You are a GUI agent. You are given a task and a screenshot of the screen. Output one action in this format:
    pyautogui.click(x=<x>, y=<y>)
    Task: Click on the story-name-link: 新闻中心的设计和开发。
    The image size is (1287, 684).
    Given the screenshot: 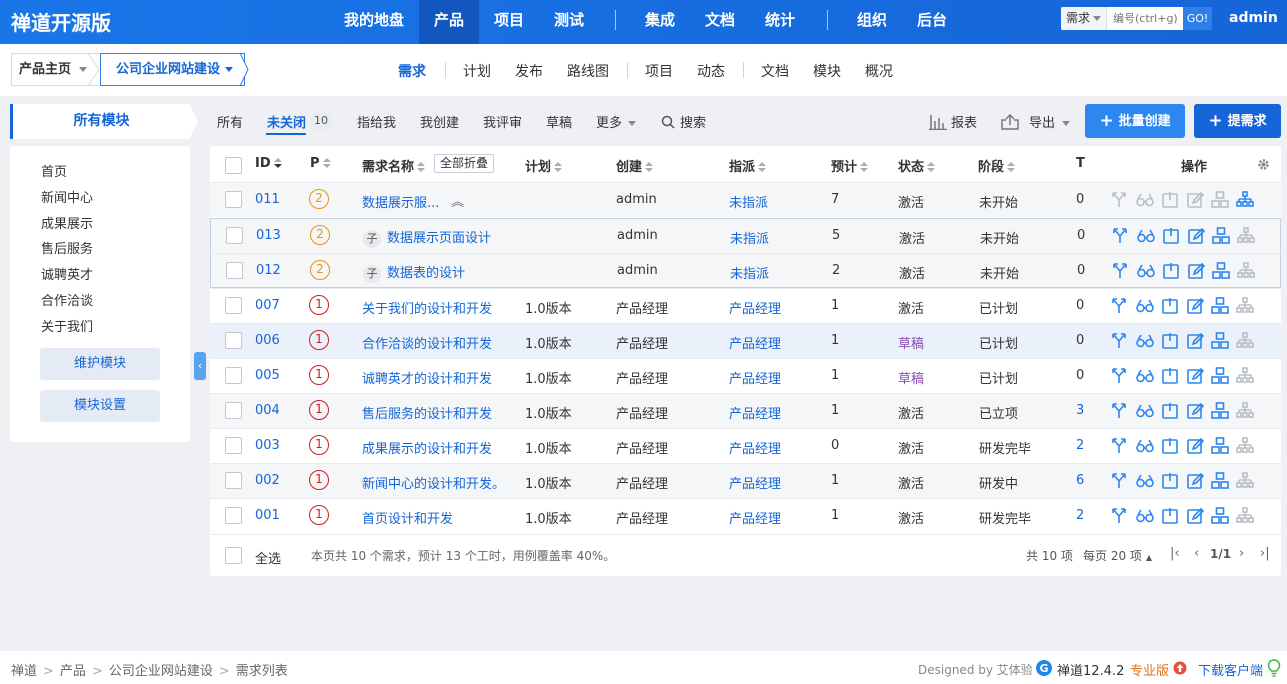 What is the action you would take?
    pyautogui.click(x=433, y=482)
    